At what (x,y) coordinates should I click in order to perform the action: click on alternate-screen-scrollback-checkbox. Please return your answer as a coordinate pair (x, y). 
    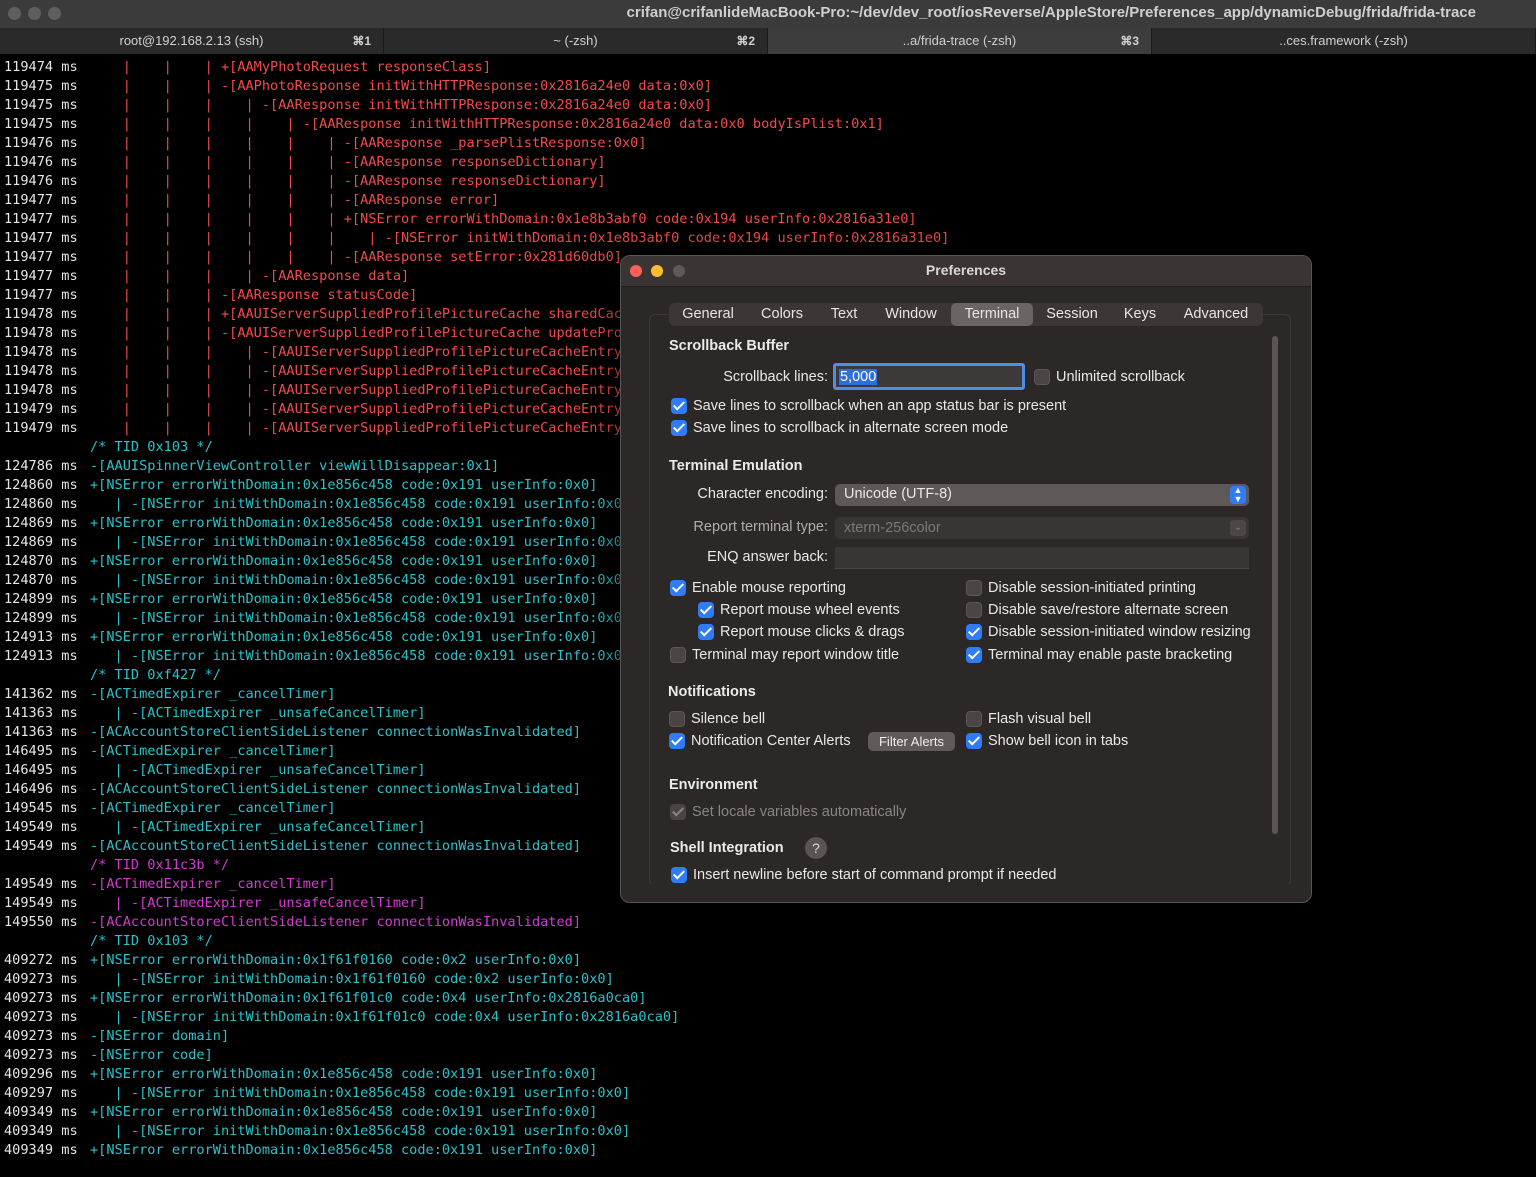
    Looking at the image, I should click on (679, 428).